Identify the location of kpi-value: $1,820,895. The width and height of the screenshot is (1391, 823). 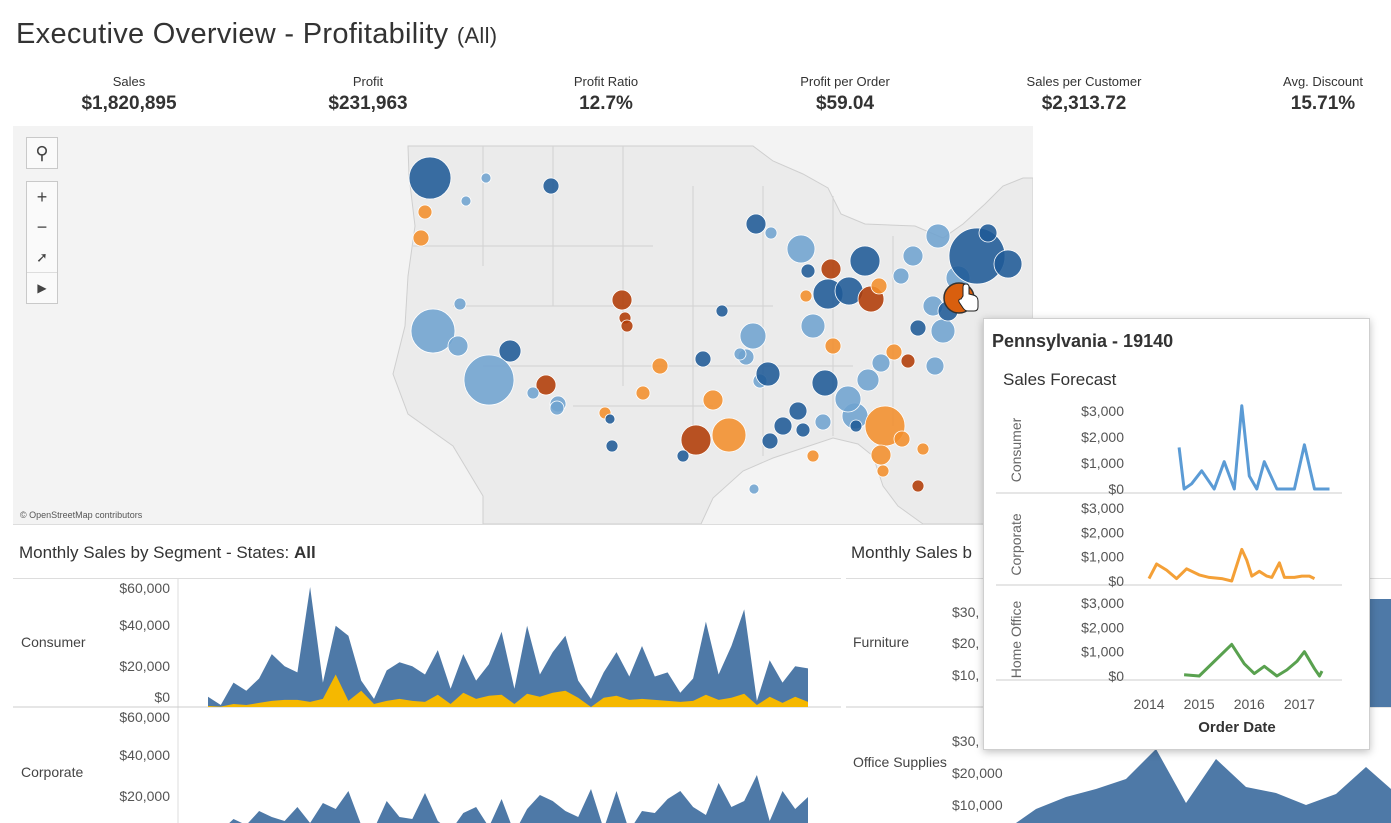
(129, 103).